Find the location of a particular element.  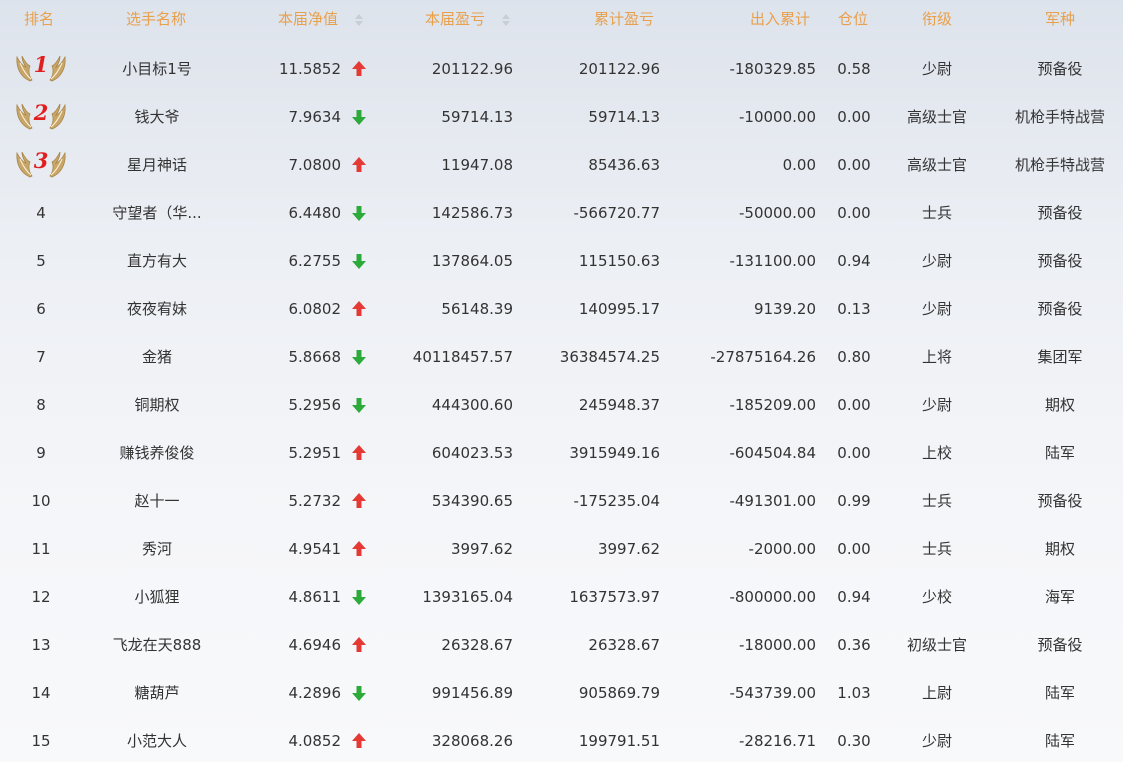

rank-cell: 9 is located at coordinates (41, 453).